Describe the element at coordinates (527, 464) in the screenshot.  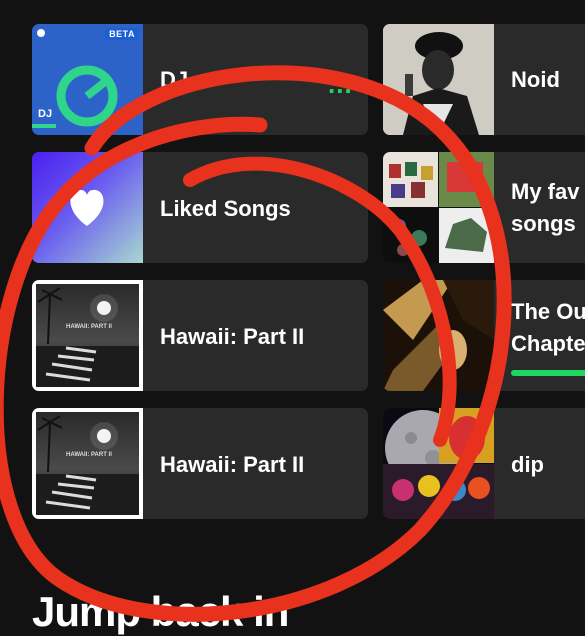
I see `shortcut-label: dip` at that location.